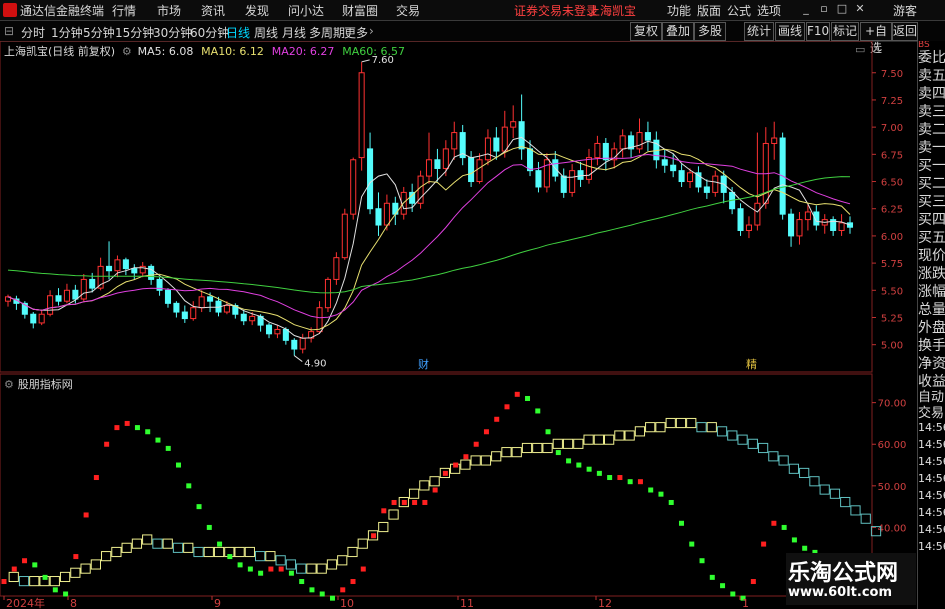  What do you see at coordinates (408, 10) in the screenshot?
I see `menu-trade: 交易` at bounding box center [408, 10].